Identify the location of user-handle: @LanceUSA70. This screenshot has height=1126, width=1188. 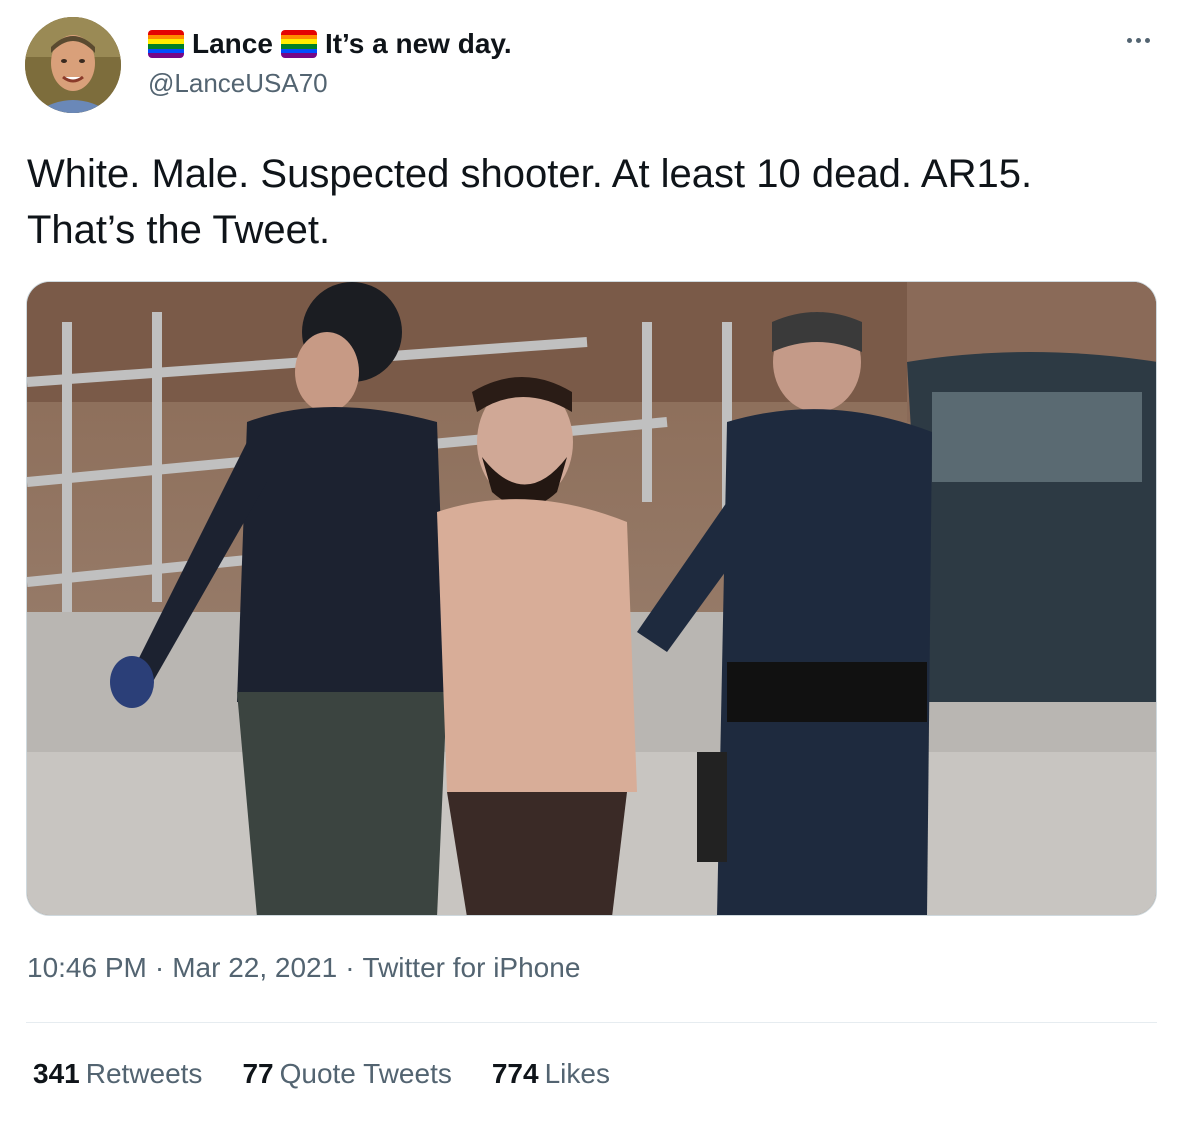
(238, 83).